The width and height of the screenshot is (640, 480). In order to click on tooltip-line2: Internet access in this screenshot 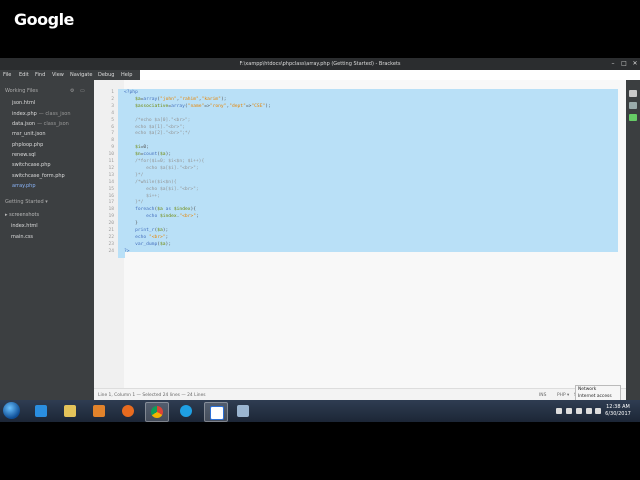, I will do `click(595, 396)`.